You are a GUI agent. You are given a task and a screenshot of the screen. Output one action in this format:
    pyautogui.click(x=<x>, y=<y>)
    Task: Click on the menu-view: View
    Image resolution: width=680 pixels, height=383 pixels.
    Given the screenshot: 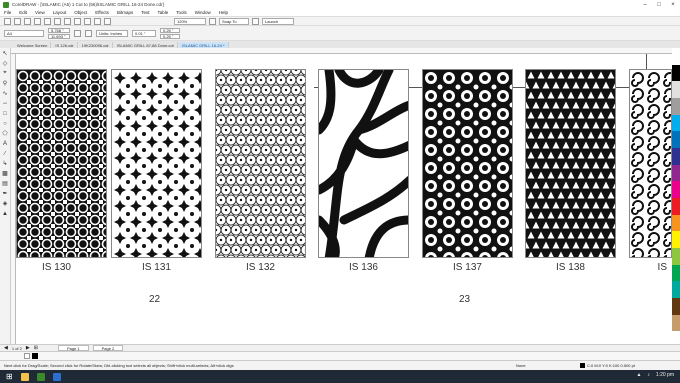 What is the action you would take?
    pyautogui.click(x=40, y=12)
    